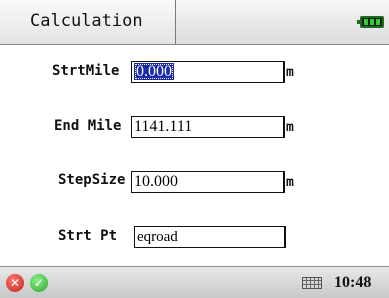  What do you see at coordinates (154, 71) in the screenshot?
I see `start-mile-value: 0.000` at bounding box center [154, 71].